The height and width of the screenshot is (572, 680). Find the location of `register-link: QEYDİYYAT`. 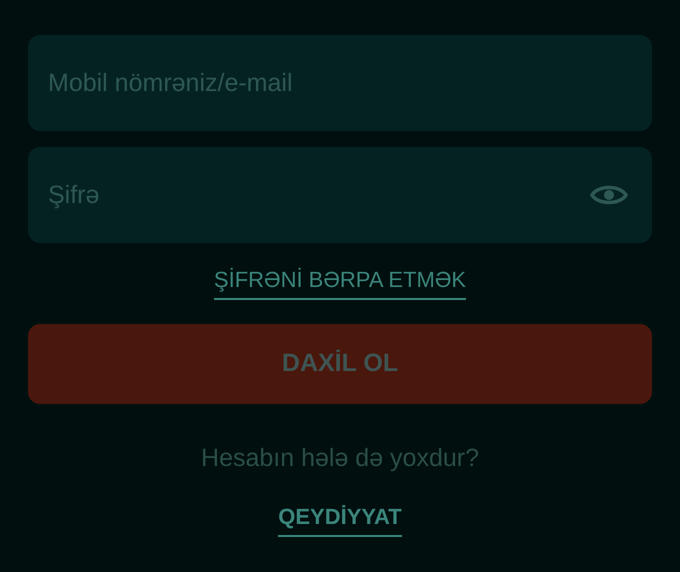

register-link: QEYDİYYAT is located at coordinates (340, 518).